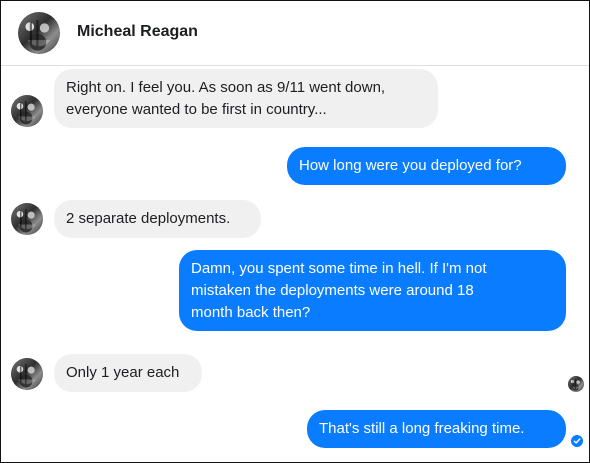  What do you see at coordinates (436, 429) in the screenshot?
I see `message-bubble-outgoing: That's still a long freaking time.` at bounding box center [436, 429].